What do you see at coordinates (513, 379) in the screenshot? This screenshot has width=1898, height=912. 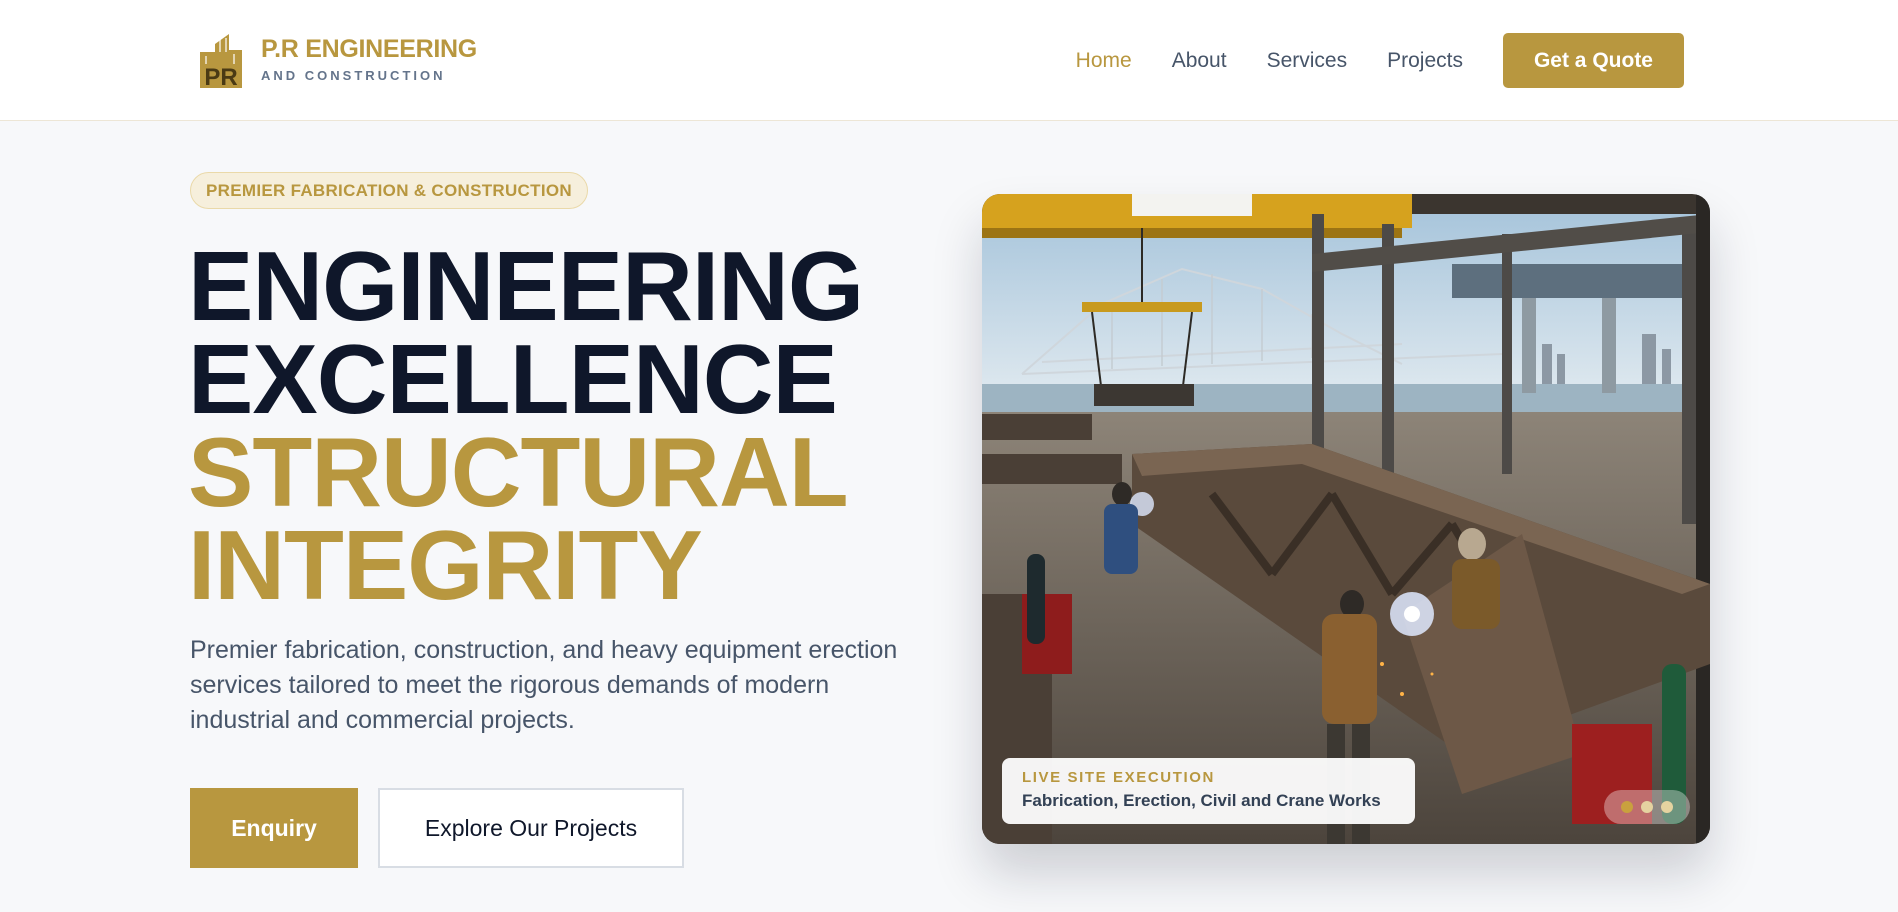 I see `headline-line-2: EXCELLENCE` at bounding box center [513, 379].